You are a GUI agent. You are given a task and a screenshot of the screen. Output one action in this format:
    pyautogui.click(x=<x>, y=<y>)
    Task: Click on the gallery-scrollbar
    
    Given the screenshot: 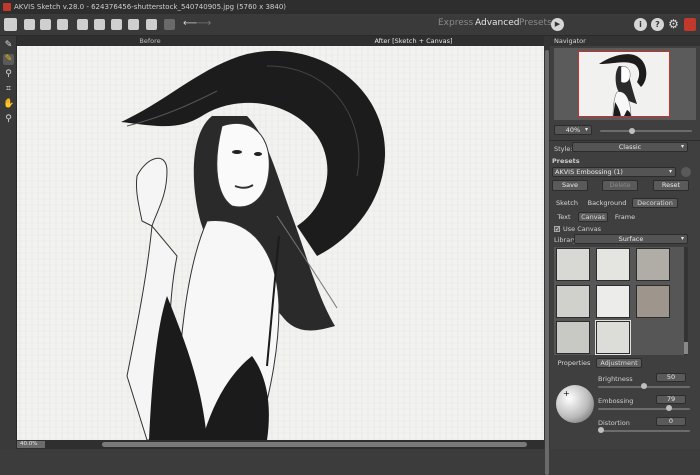 What is the action you would take?
    pyautogui.click(x=686, y=301)
    